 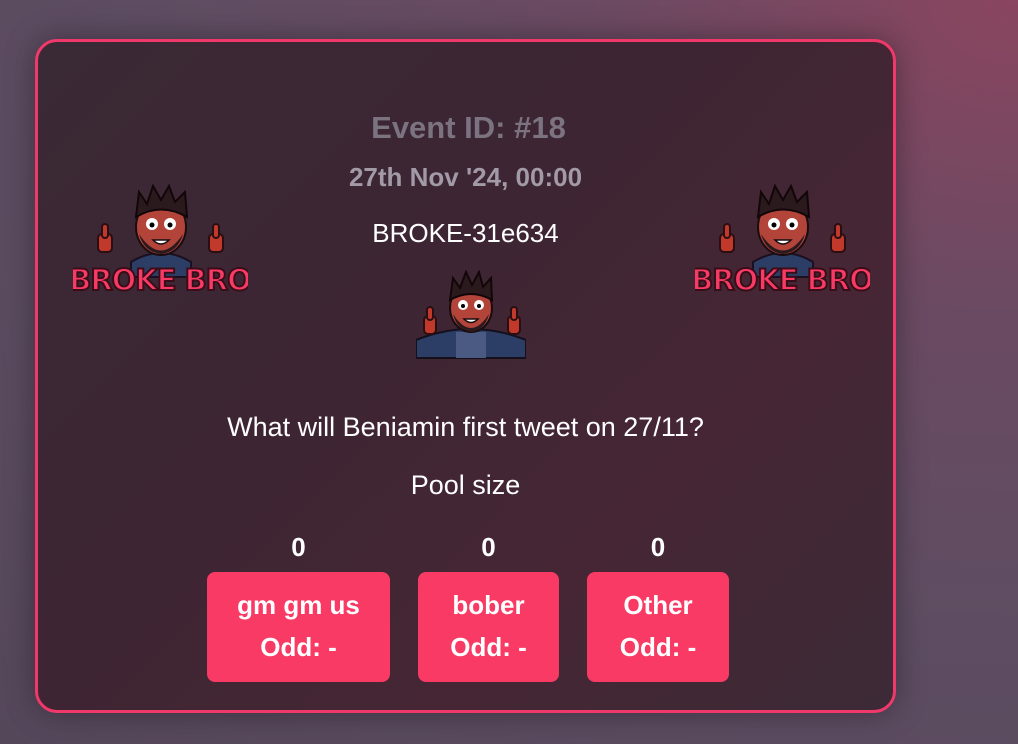 I want to click on mascot-image, so click(x=471, y=317).